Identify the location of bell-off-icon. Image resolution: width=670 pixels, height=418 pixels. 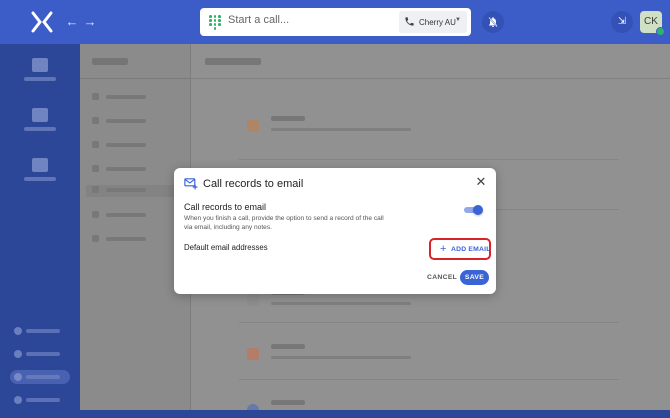
(493, 22).